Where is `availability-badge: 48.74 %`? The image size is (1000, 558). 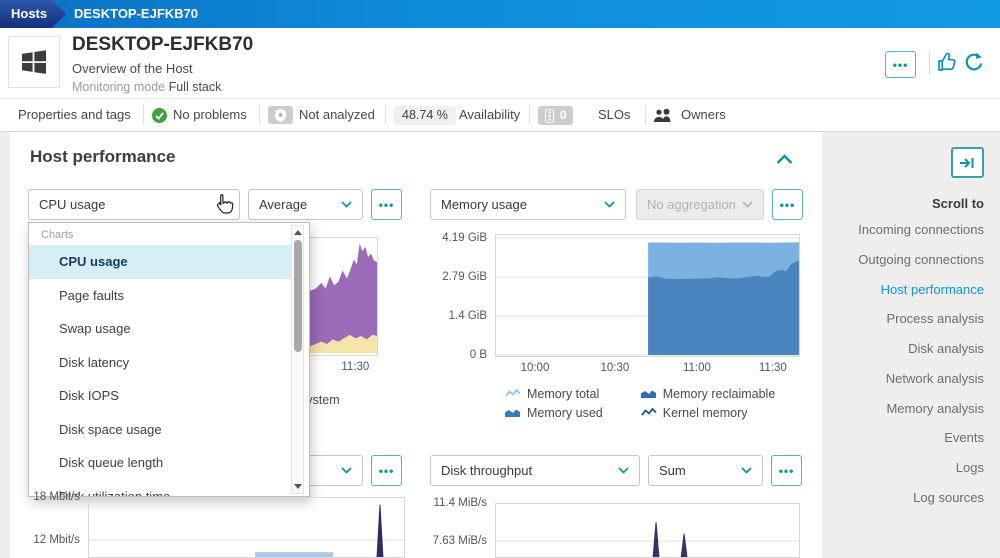
availability-badge: 48.74 % is located at coordinates (425, 115).